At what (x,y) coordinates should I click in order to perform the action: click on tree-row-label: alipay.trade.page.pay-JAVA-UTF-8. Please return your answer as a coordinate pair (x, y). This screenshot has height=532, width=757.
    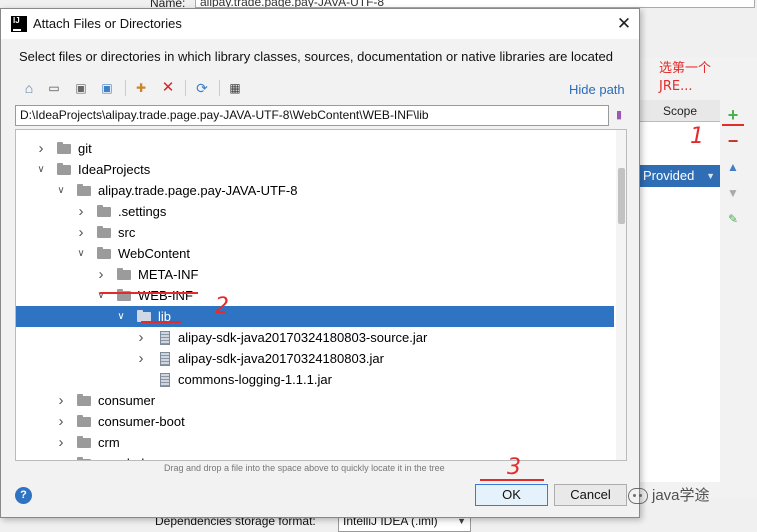
    Looking at the image, I should click on (198, 190).